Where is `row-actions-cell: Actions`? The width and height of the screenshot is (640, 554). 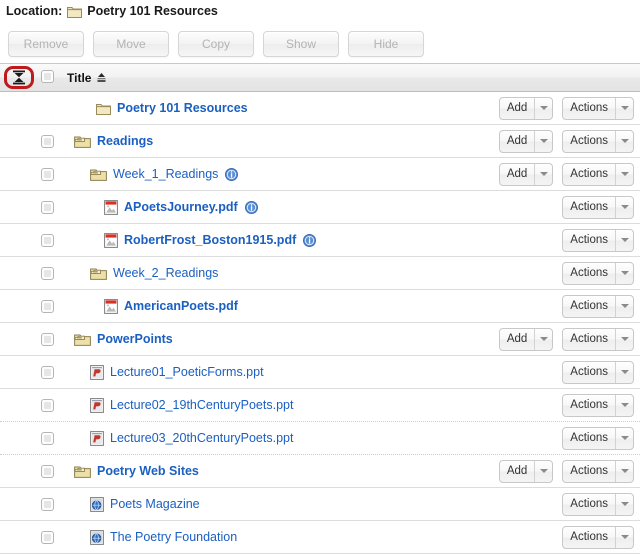
row-actions-cell: Actions is located at coordinates (570, 207).